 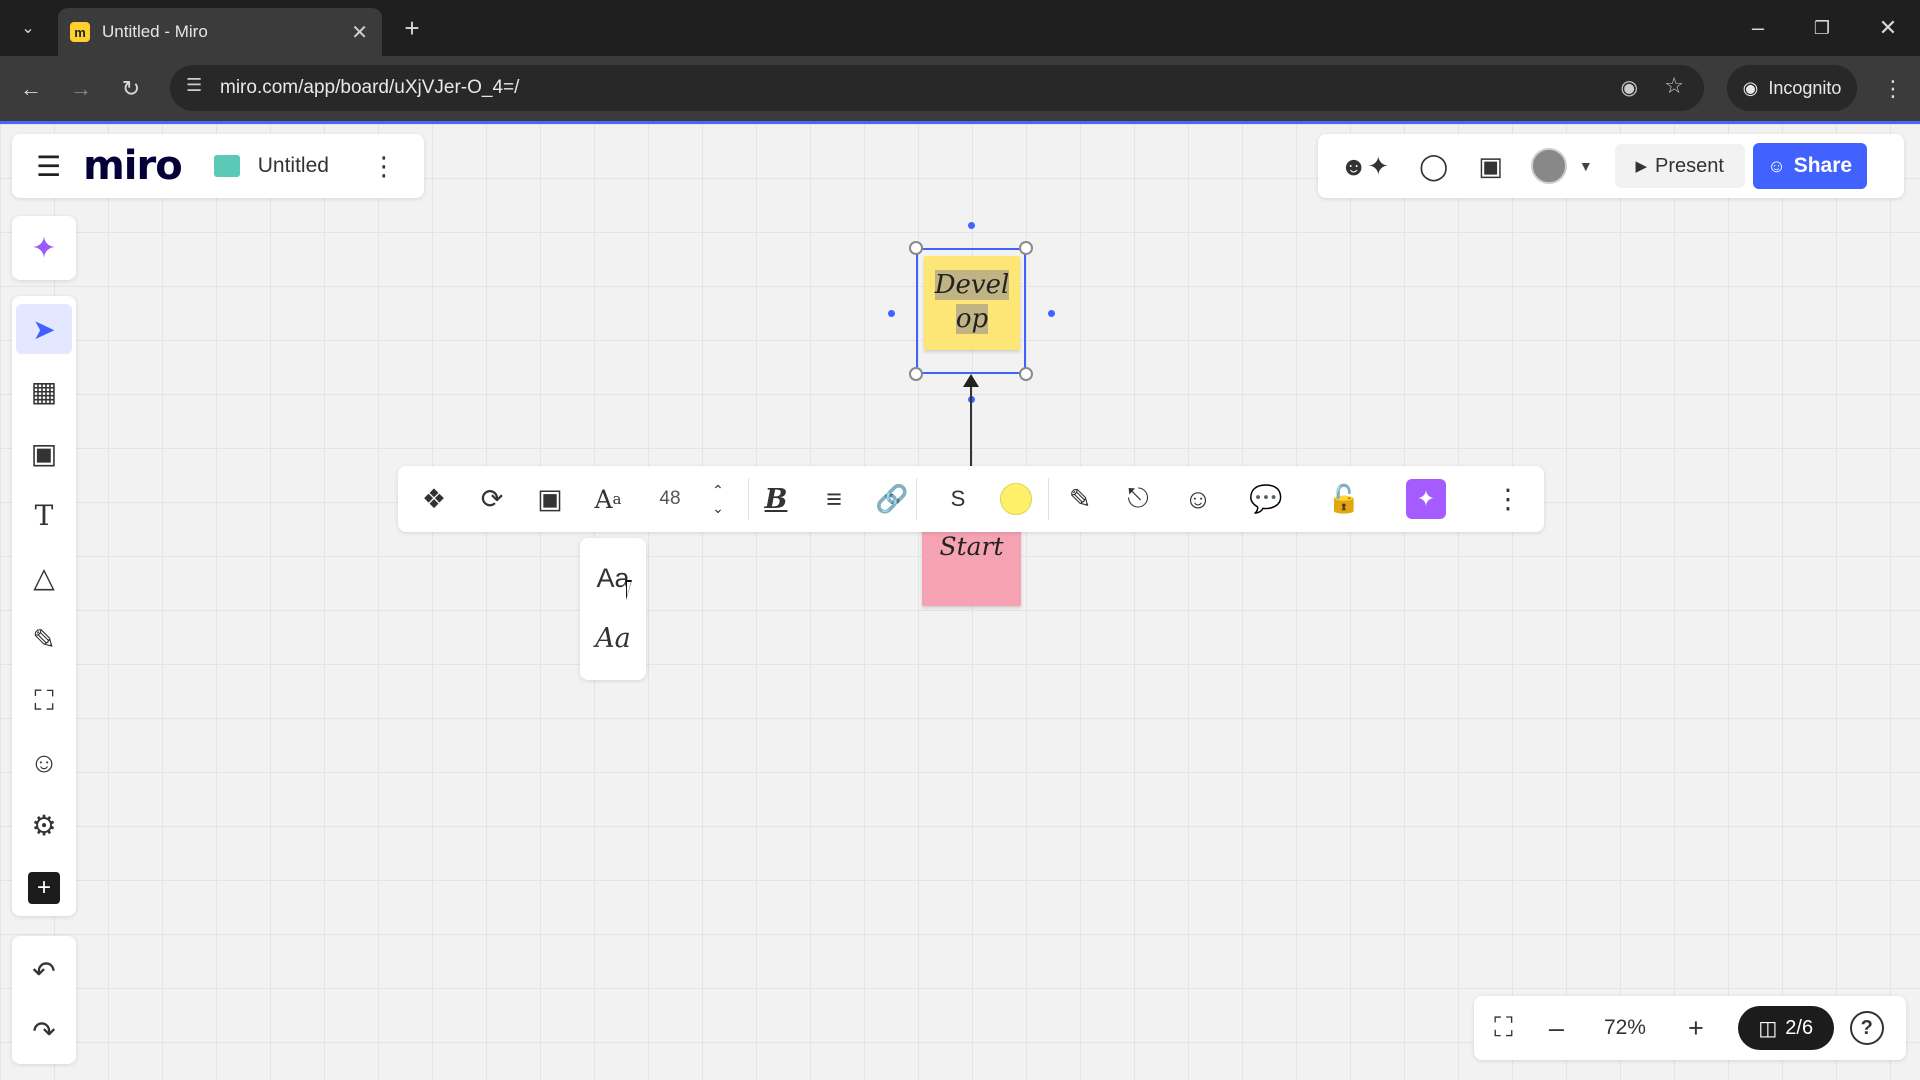 What do you see at coordinates (44, 515) in the screenshot?
I see `text-tool-icon: T` at bounding box center [44, 515].